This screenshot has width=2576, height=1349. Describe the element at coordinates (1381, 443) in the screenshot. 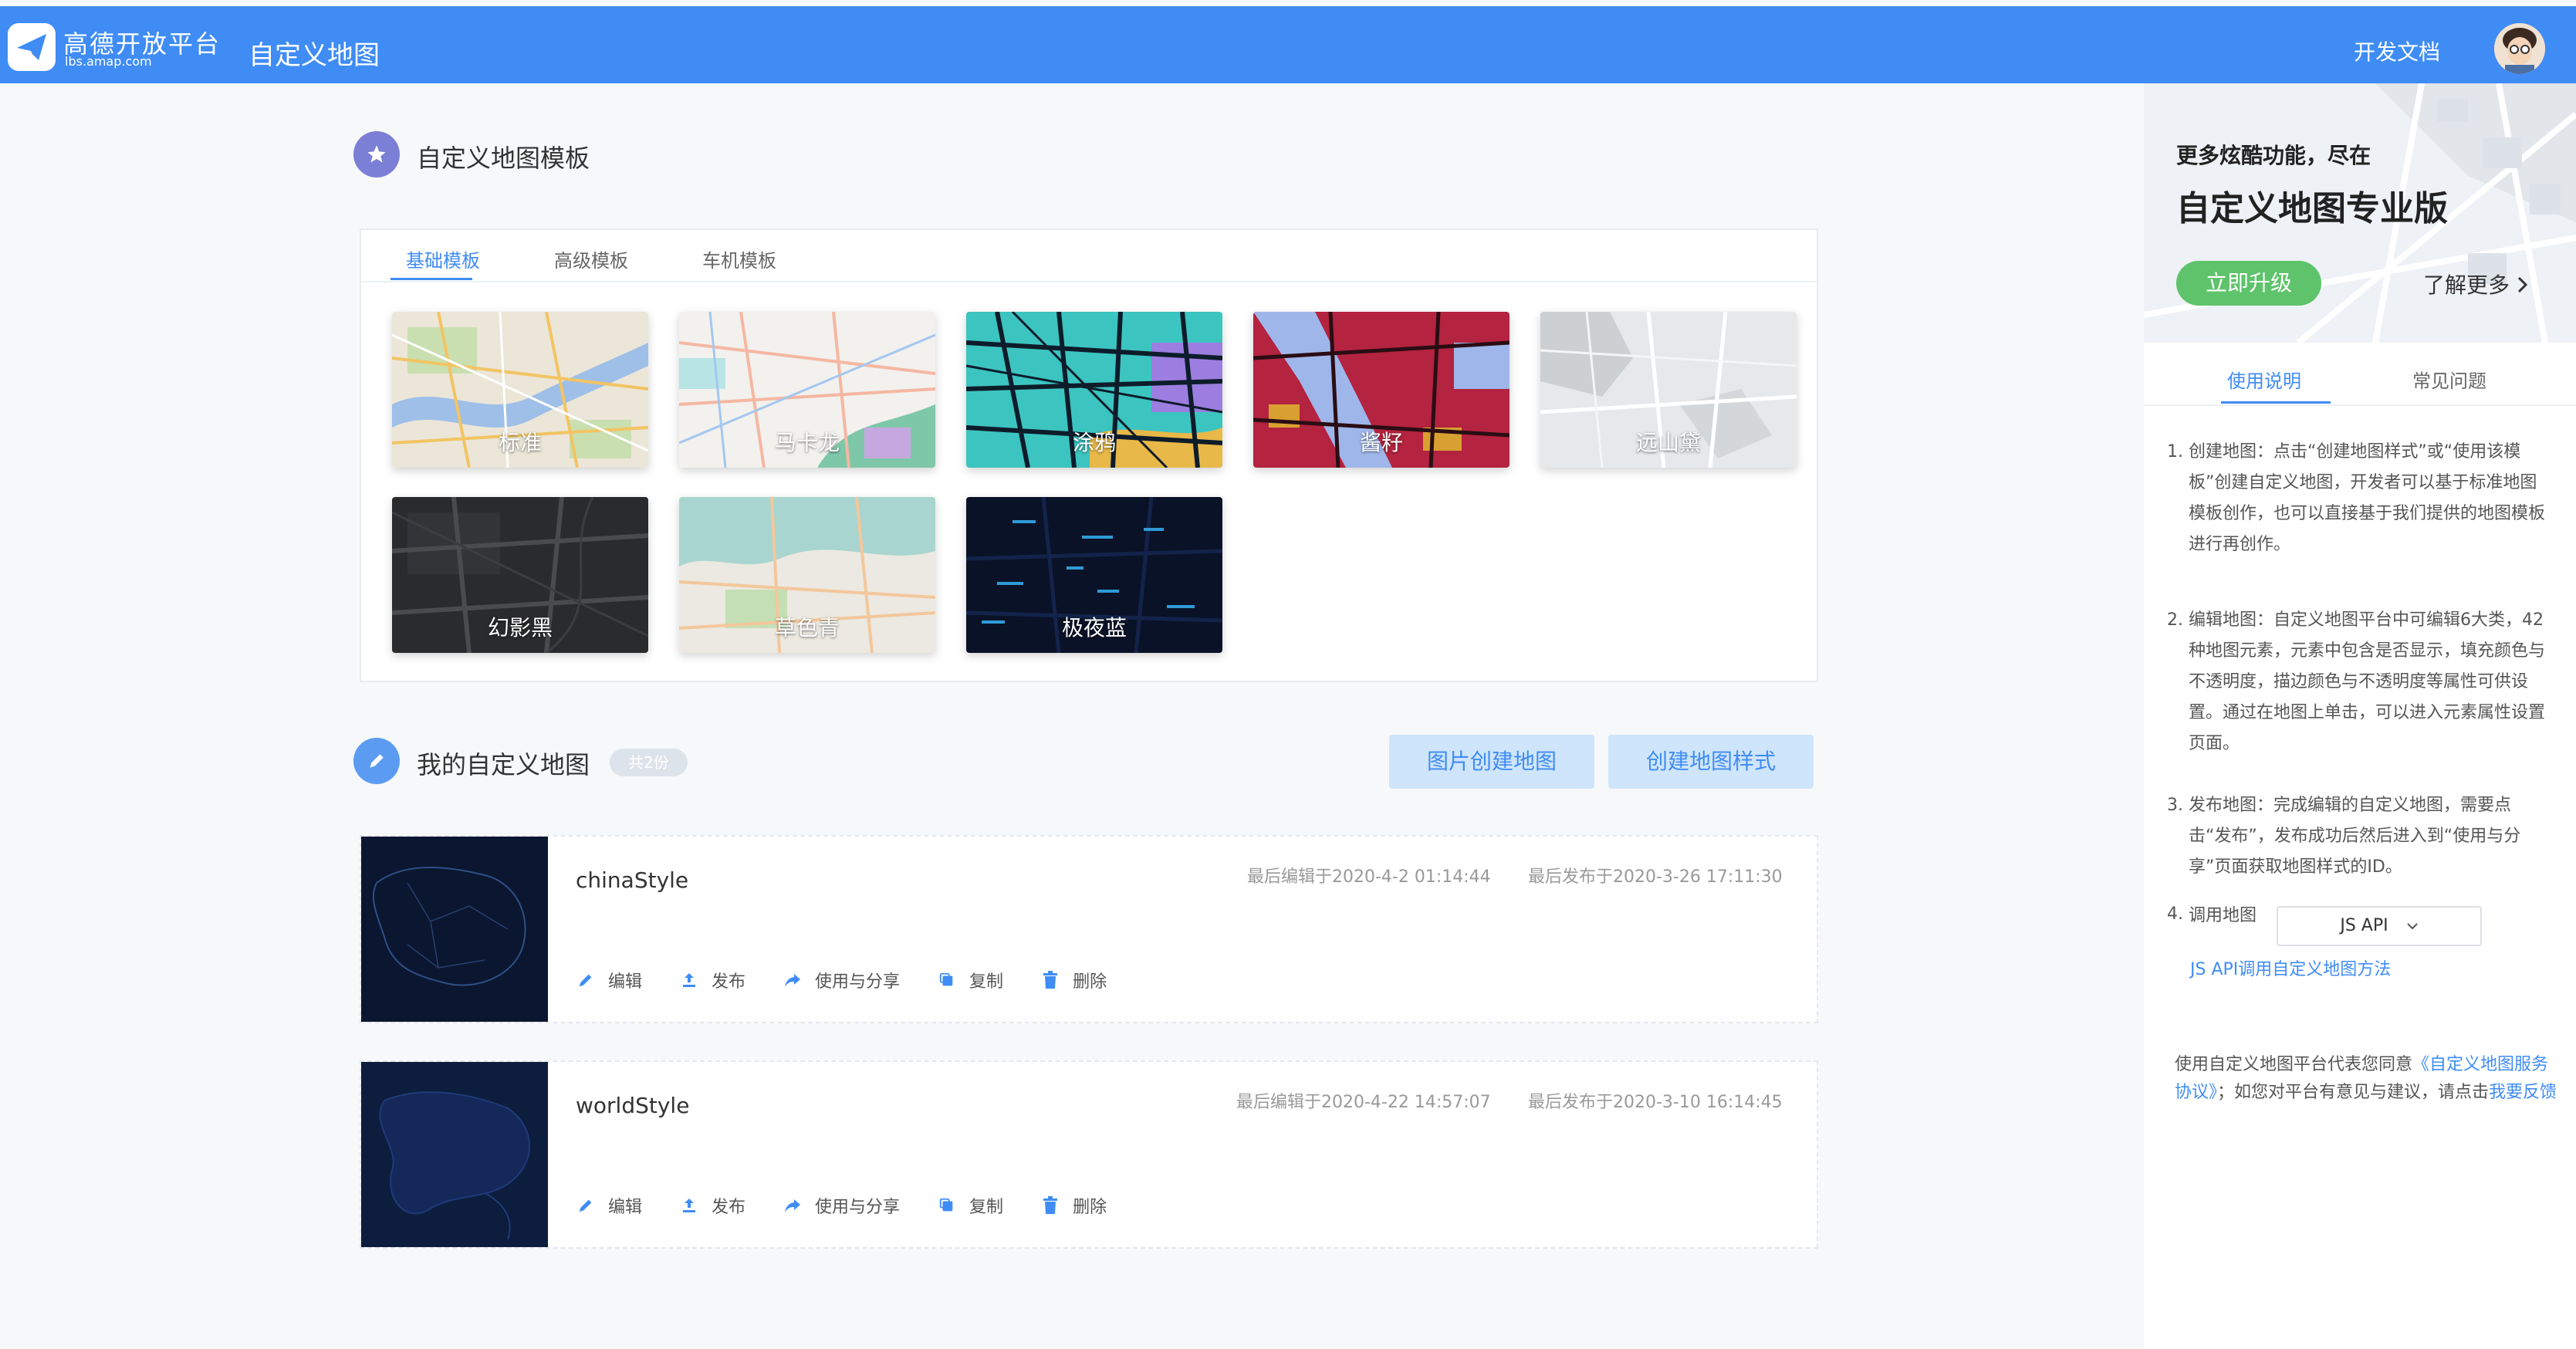

I see `template-label: 酱籽` at that location.